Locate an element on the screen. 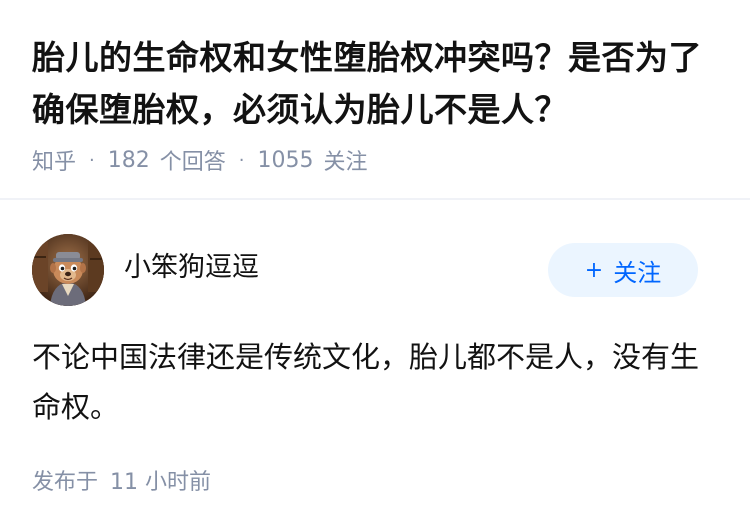 This screenshot has width=750, height=532. follower-count: 1055 is located at coordinates (285, 160).